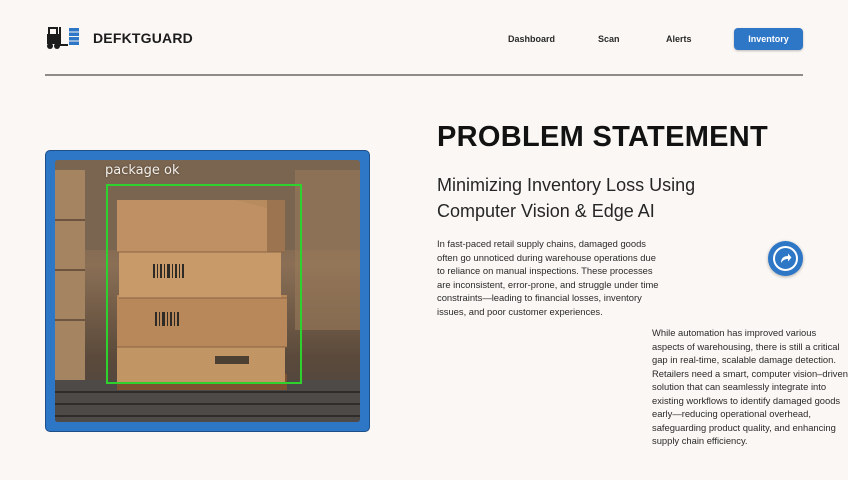  Describe the element at coordinates (143, 38) in the screenshot. I see `brand-name: DEFKTGUARD` at that location.